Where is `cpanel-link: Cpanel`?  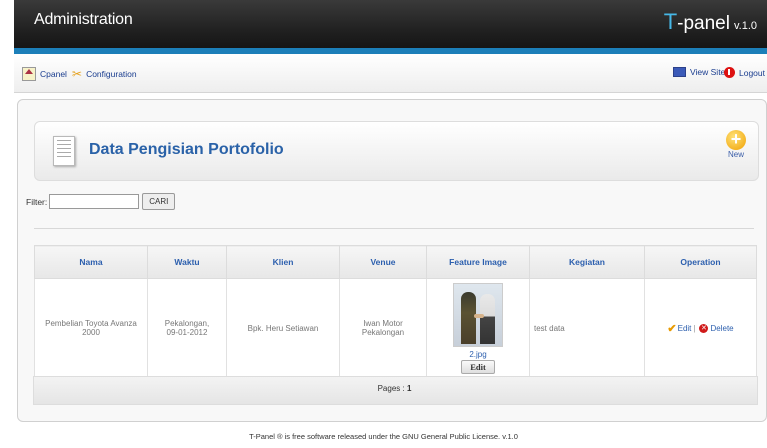
cpanel-link: Cpanel is located at coordinates (44, 74).